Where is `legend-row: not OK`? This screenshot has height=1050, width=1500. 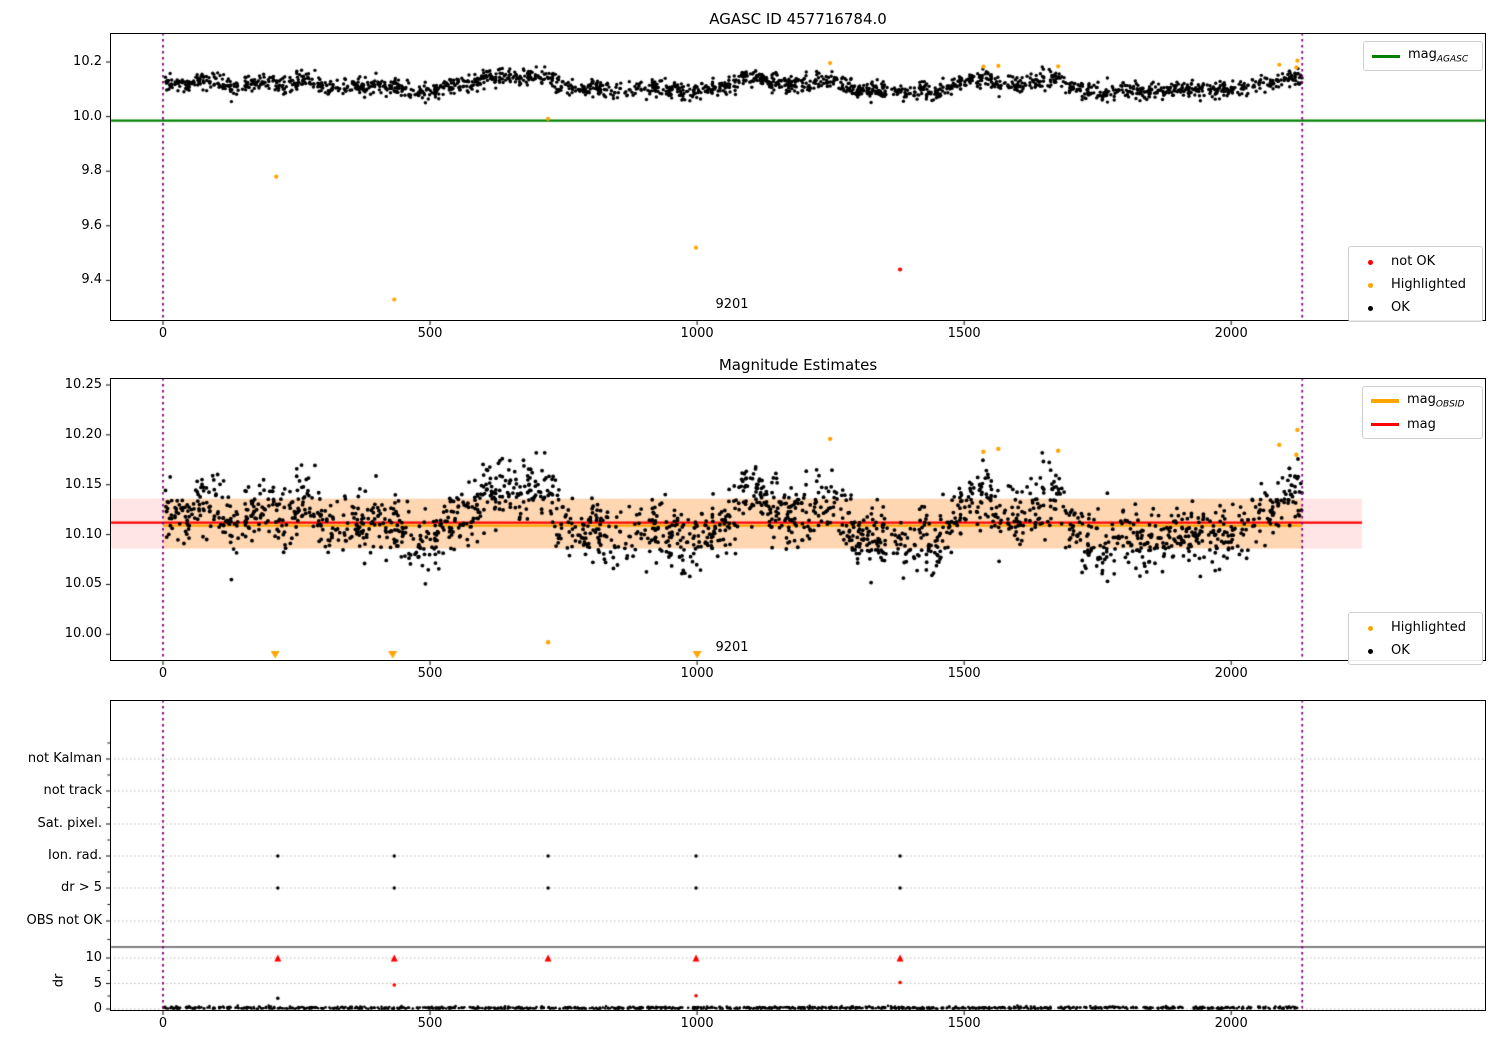 legend-row: not OK is located at coordinates (1415, 261).